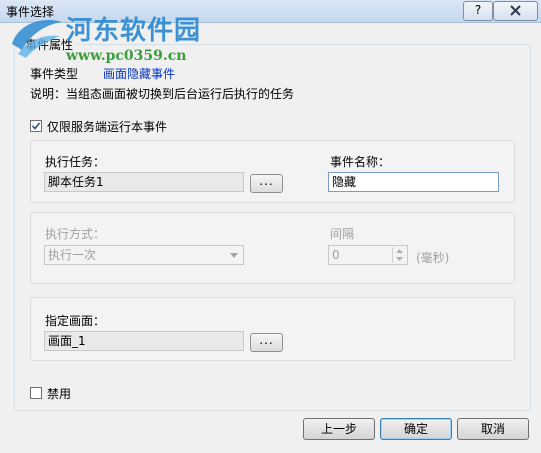 The height and width of the screenshot is (453, 541). I want to click on event-type-label: 事件类型, so click(54, 74).